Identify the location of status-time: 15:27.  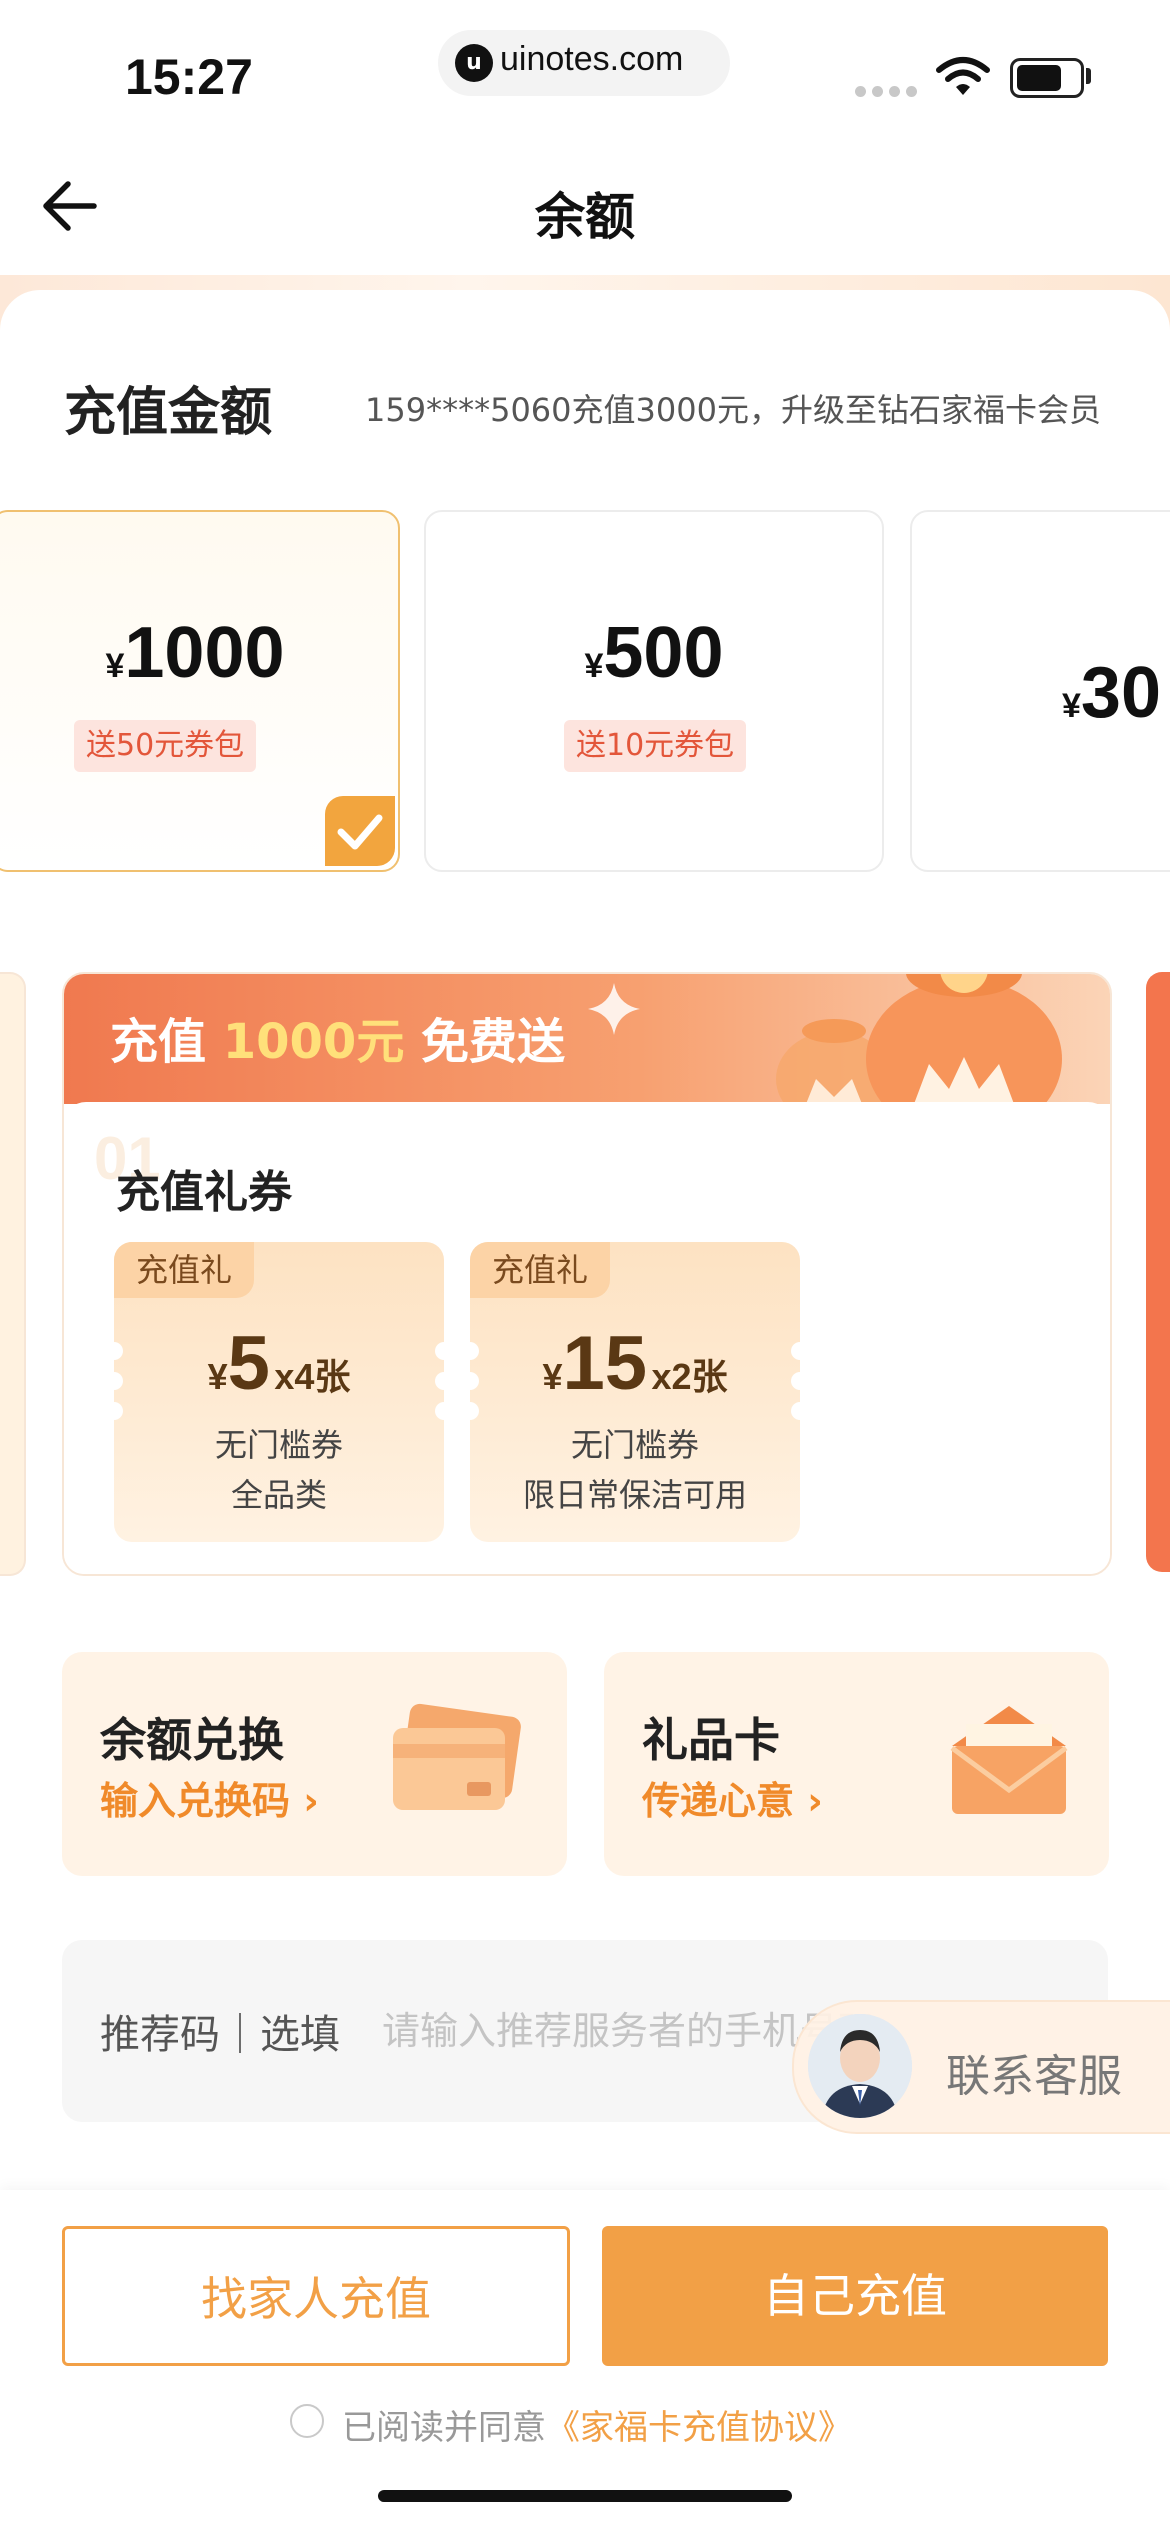
(189, 77).